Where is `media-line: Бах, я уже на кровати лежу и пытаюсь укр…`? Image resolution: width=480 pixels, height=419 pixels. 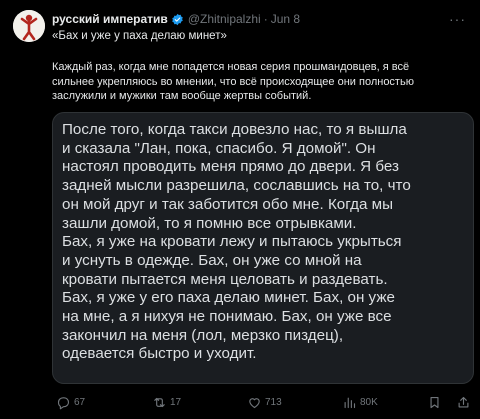
media-line: Бах, я уже на кровати лежу и пытаюсь укр… is located at coordinates (232, 242).